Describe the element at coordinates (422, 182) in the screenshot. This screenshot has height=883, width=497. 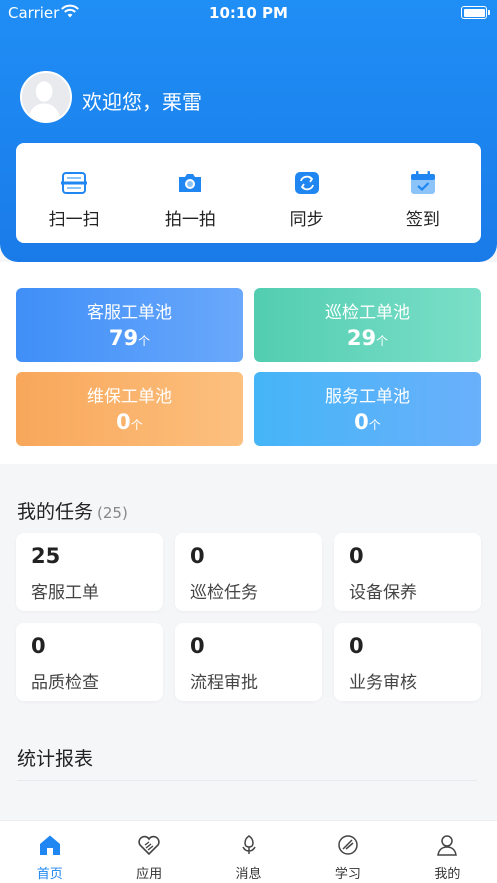
I see `calendar-check-icon` at that location.